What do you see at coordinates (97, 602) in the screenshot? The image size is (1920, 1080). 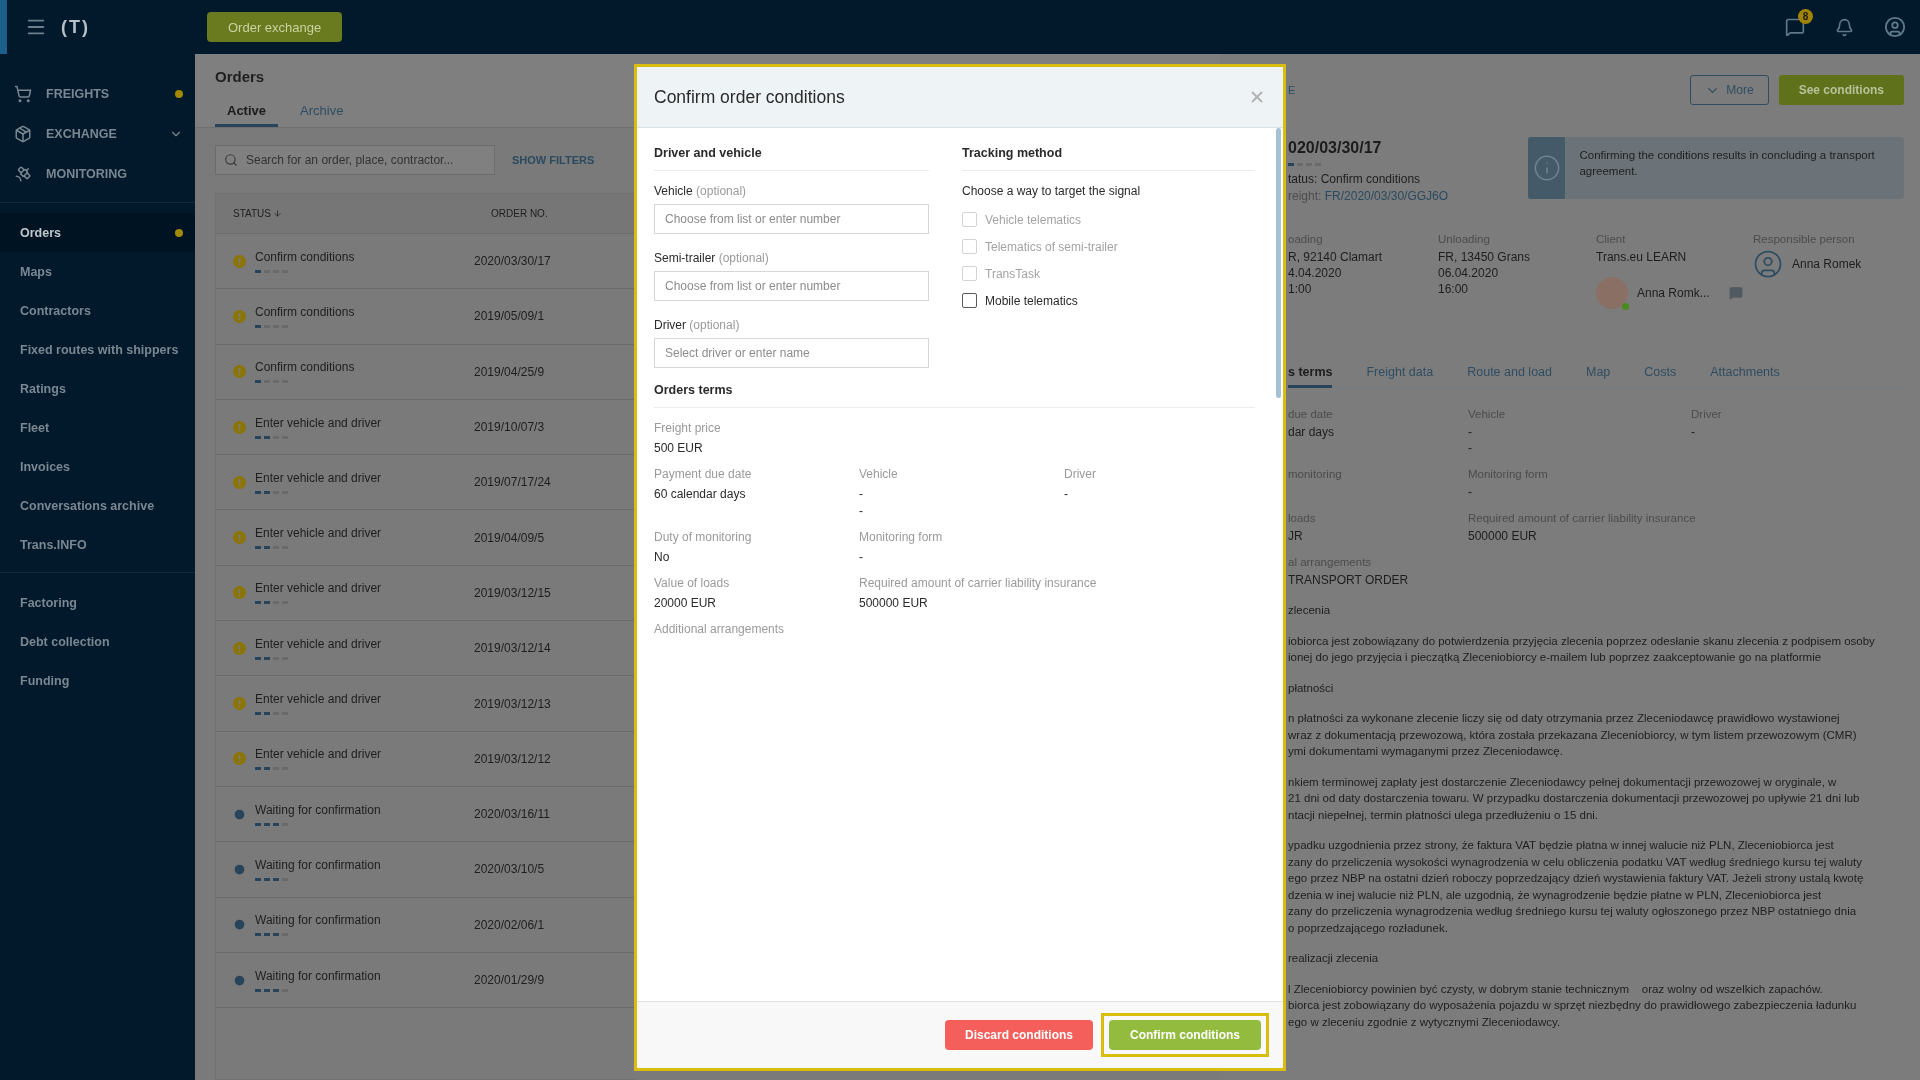 I see `sidebar-item: Factoring` at bounding box center [97, 602].